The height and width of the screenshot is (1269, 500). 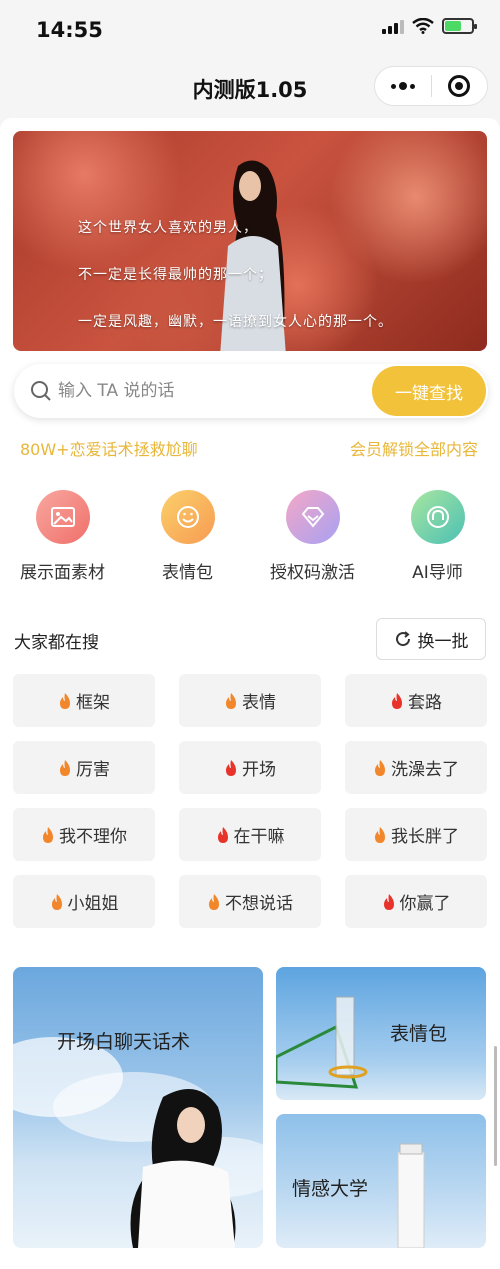 I want to click on nav-bar: 内测版1.05, so click(x=250, y=87).